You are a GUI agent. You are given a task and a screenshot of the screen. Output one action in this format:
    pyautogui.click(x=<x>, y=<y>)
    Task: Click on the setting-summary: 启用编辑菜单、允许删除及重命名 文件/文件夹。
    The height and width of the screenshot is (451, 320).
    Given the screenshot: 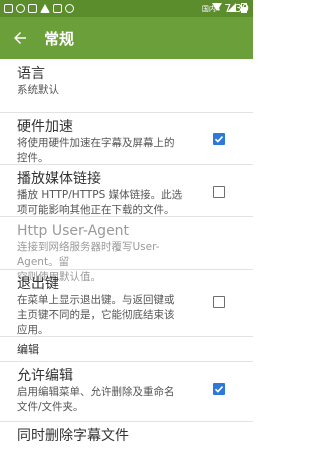 What is the action you would take?
    pyautogui.click(x=96, y=399)
    